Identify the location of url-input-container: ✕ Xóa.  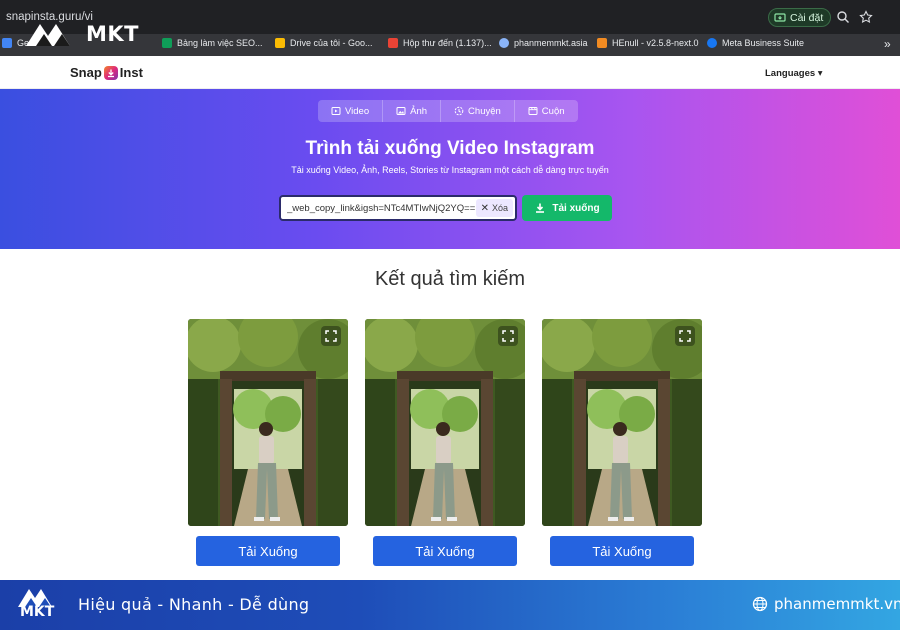
(398, 208).